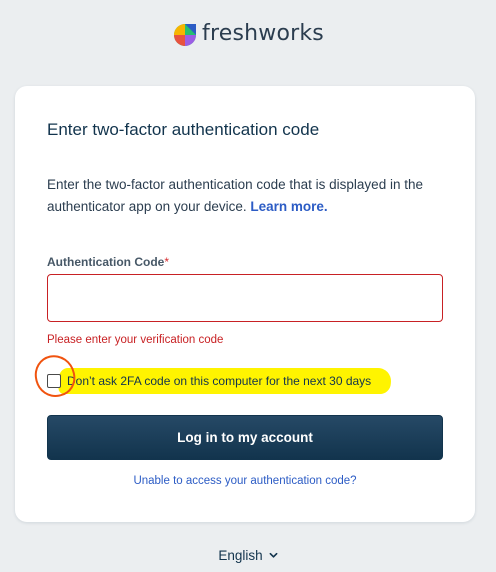 Image resolution: width=496 pixels, height=572 pixels. What do you see at coordinates (245, 437) in the screenshot?
I see `login-button: Log in to my account` at bounding box center [245, 437].